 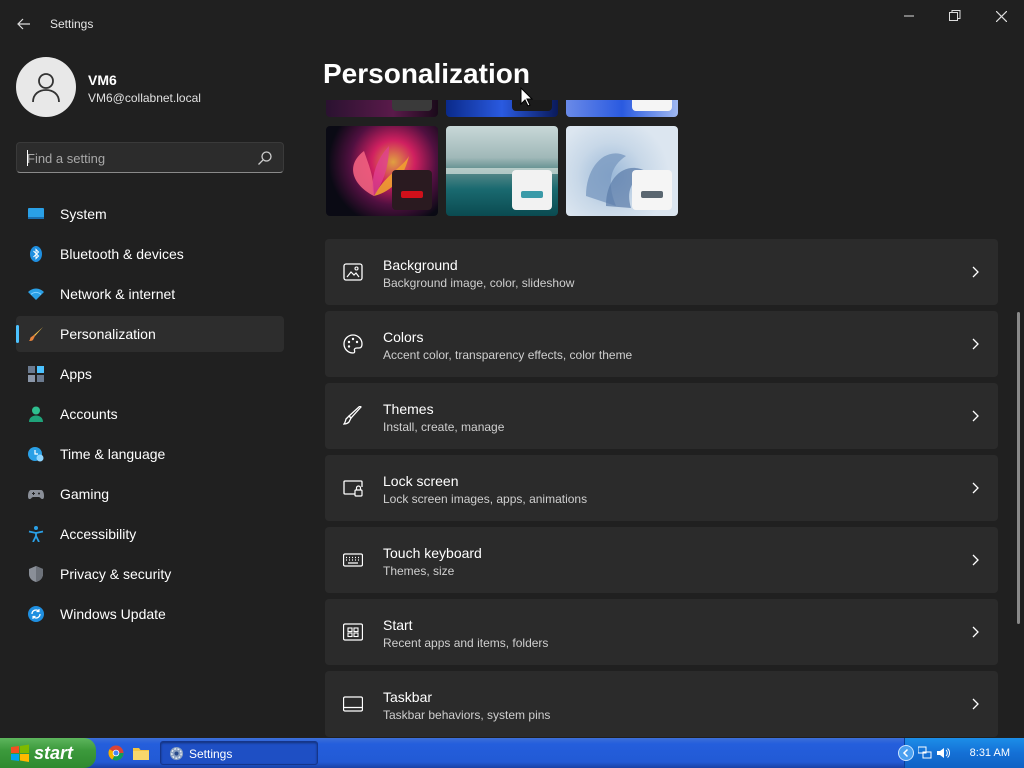 I want to click on sidebar-item-windows-update: Windows Update, so click(x=150, y=614).